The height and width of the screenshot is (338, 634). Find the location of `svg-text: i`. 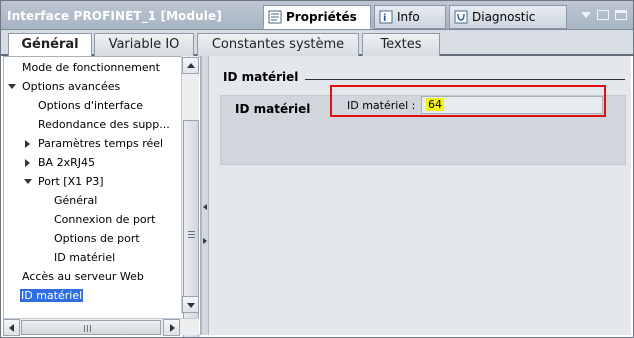

svg-text: i is located at coordinates (384, 18).